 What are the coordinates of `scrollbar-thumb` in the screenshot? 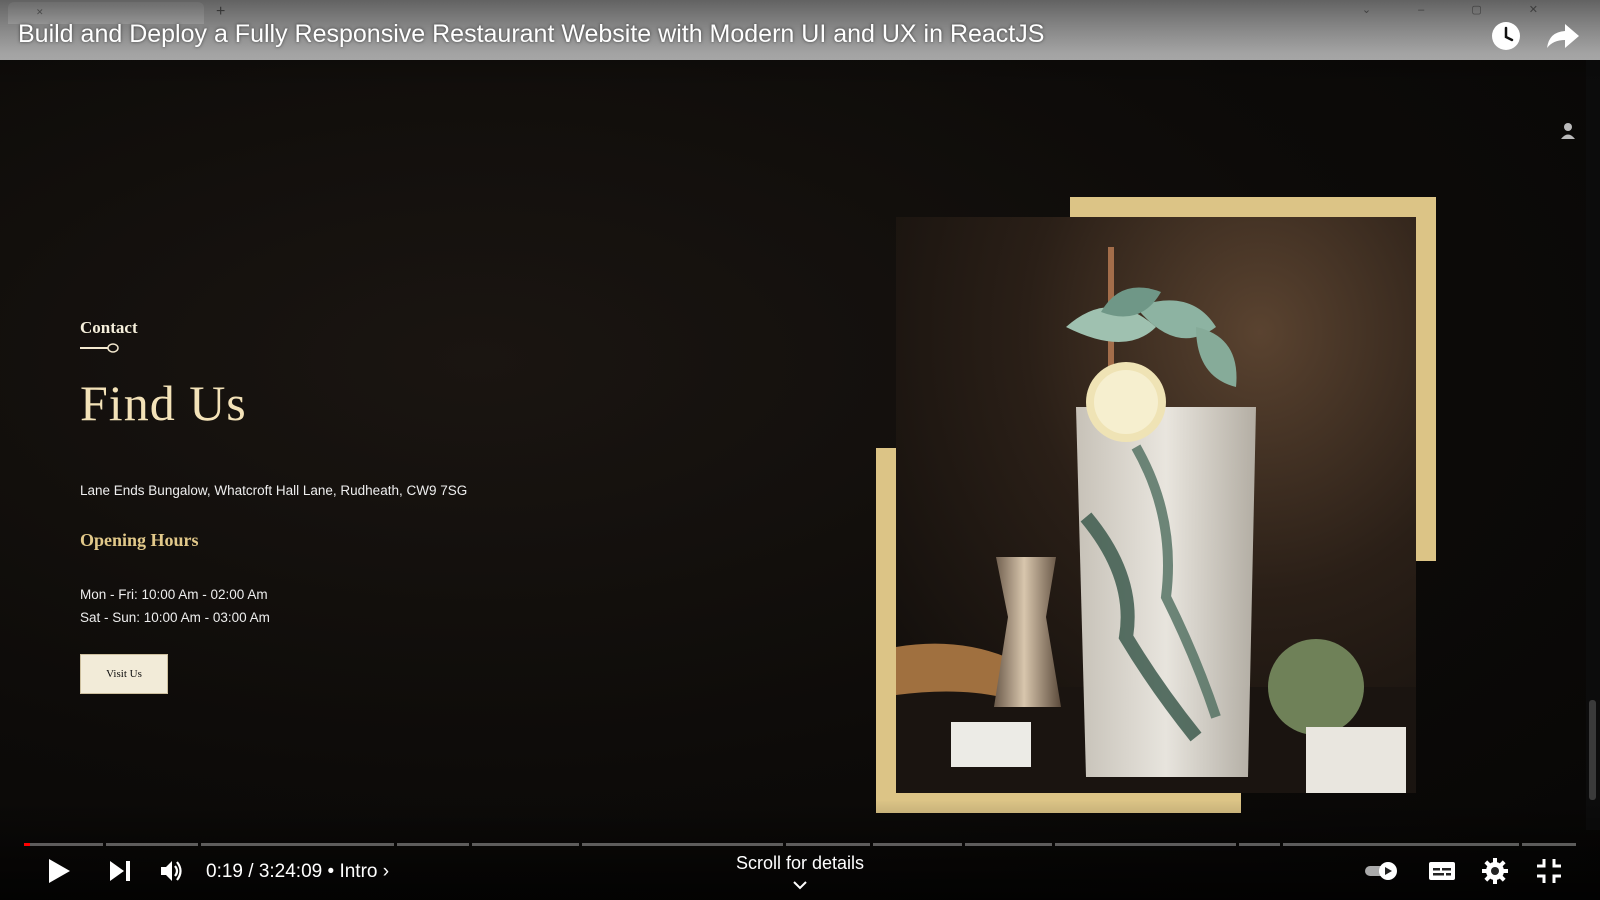 It's located at (1592, 750).